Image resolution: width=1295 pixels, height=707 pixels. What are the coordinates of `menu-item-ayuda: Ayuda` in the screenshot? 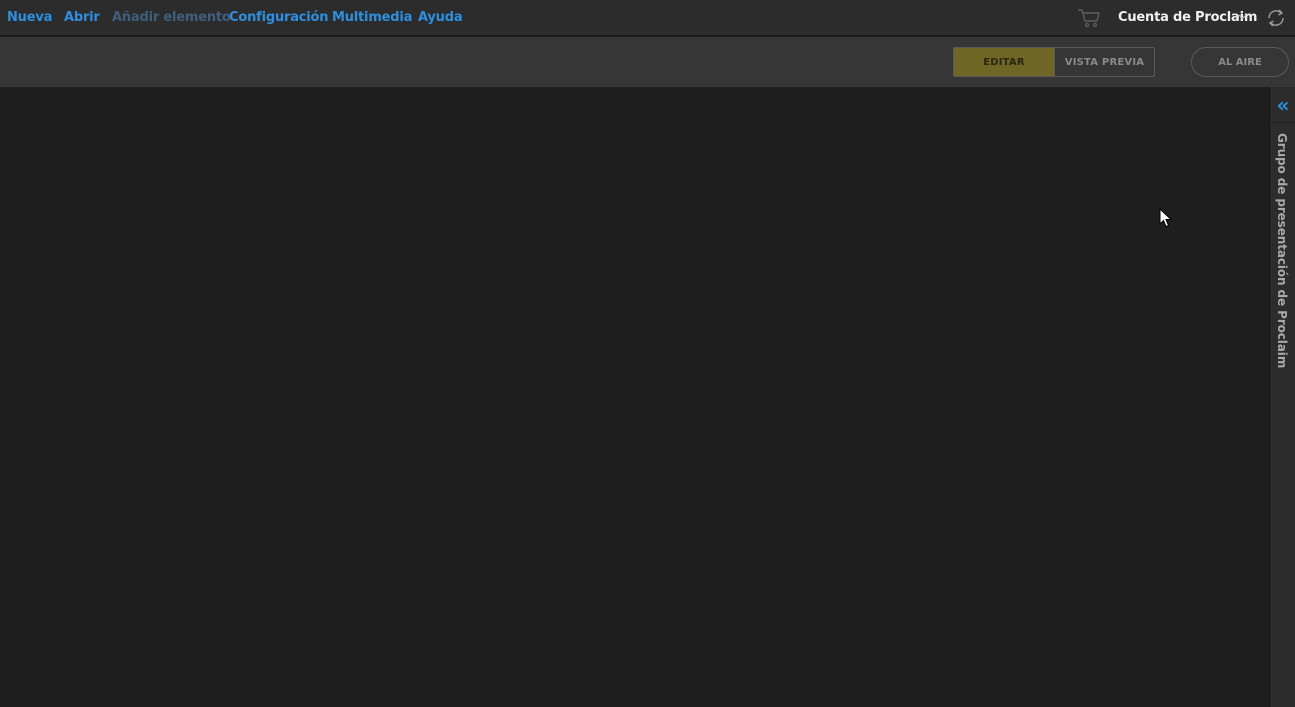 It's located at (440, 17).